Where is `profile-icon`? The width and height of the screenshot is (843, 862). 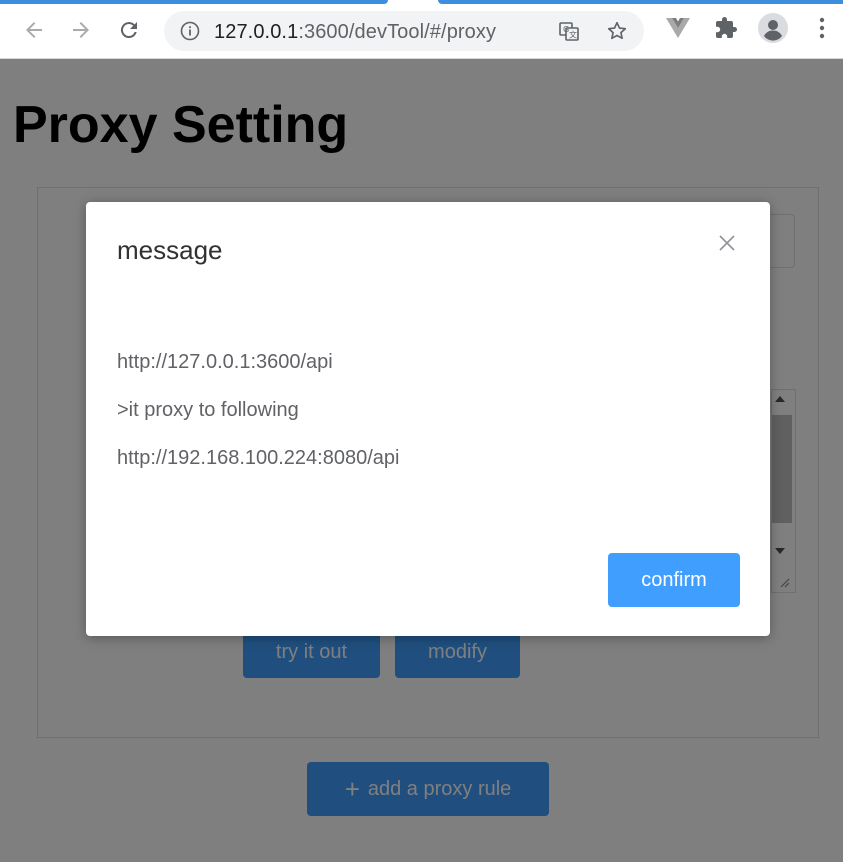
profile-icon is located at coordinates (773, 30).